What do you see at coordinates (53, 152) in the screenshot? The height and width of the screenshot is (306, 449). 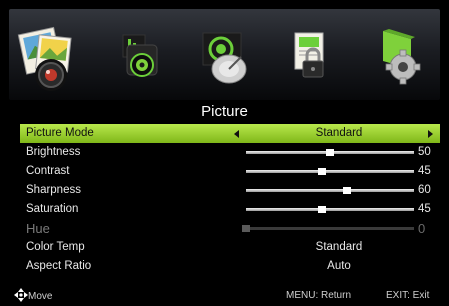 I see `menu-row-label: Brightness` at bounding box center [53, 152].